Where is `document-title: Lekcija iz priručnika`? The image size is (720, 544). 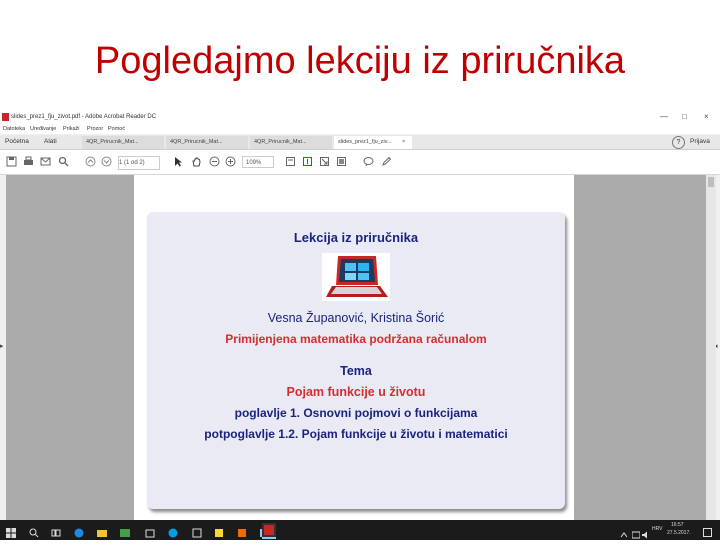
document-title: Lekcija iz priručnika is located at coordinates (356, 237).